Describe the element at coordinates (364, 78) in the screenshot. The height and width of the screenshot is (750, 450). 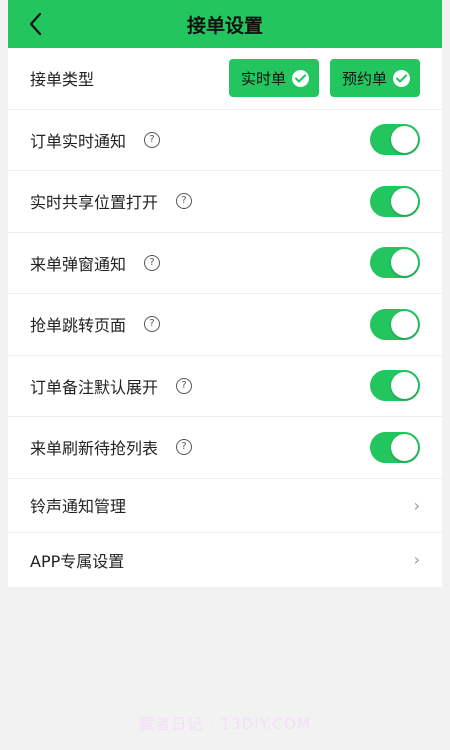
I see `reserved-order-label: 预约单` at that location.